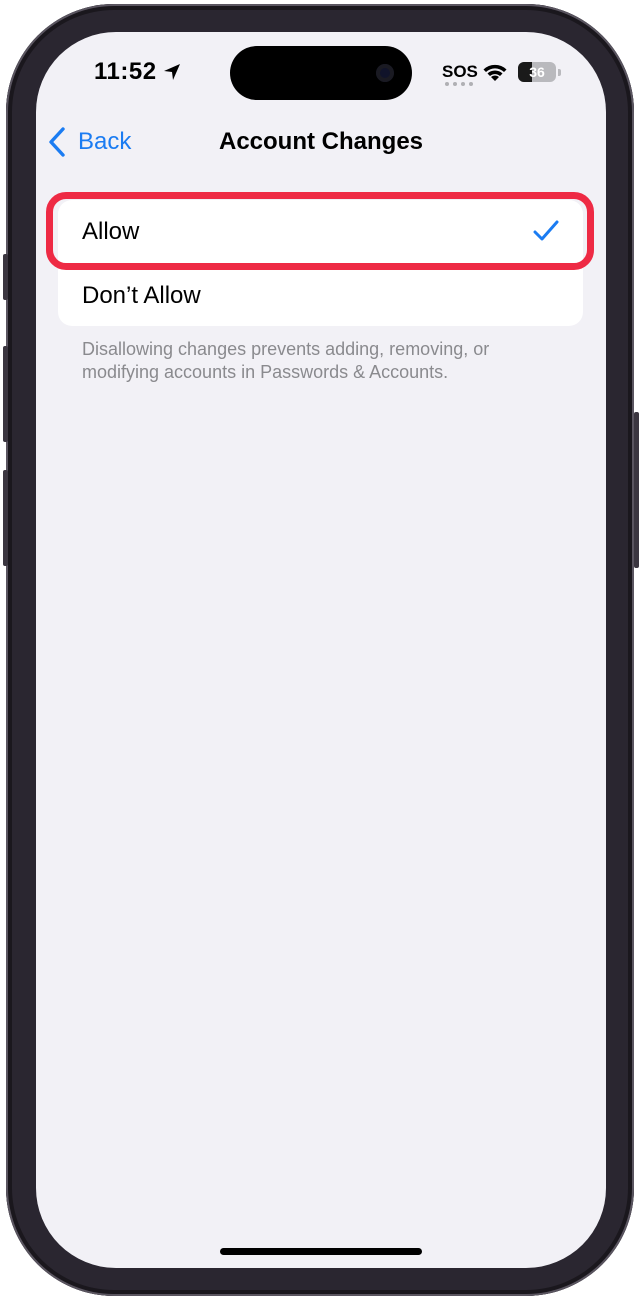  Describe the element at coordinates (321, 1251) in the screenshot. I see `home-indicator` at that location.